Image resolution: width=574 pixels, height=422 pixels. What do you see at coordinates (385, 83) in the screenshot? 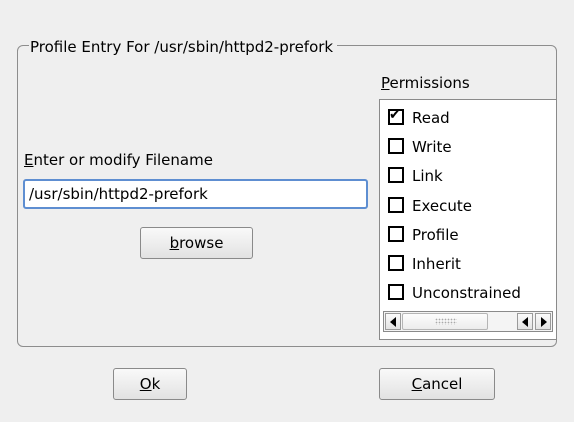
I see `permissions-label-accelerator: P` at bounding box center [385, 83].